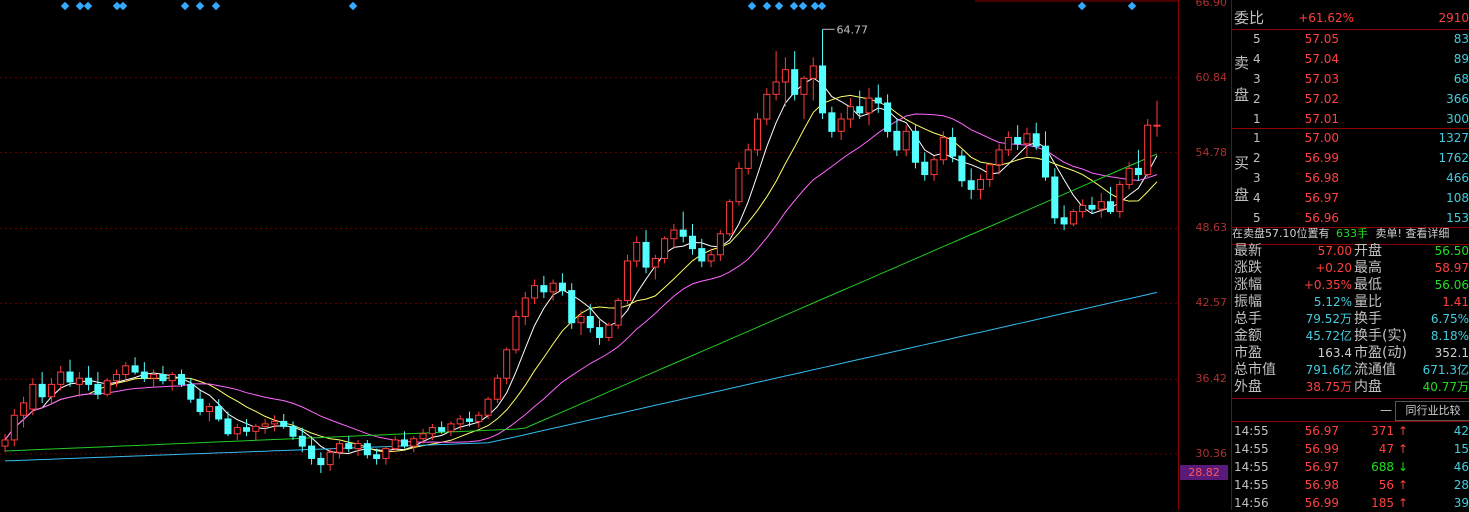  I want to click on peer-compare-button: 同行业比较, so click(1432, 411).